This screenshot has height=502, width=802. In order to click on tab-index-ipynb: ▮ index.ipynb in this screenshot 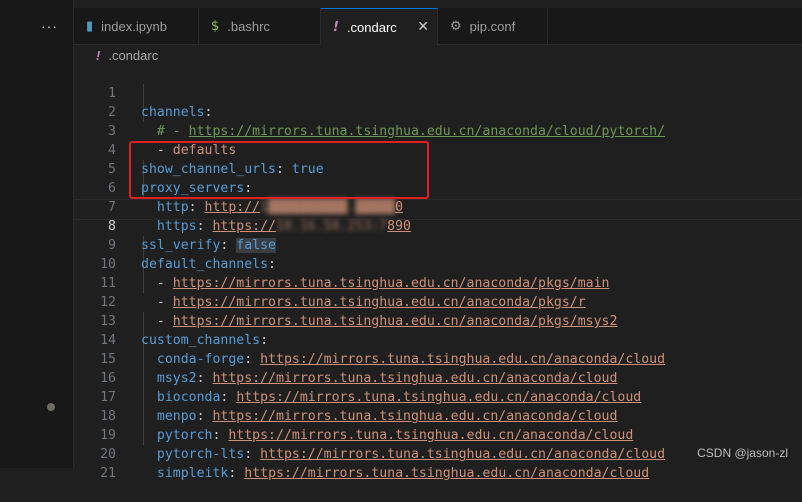, I will do `click(136, 26)`.